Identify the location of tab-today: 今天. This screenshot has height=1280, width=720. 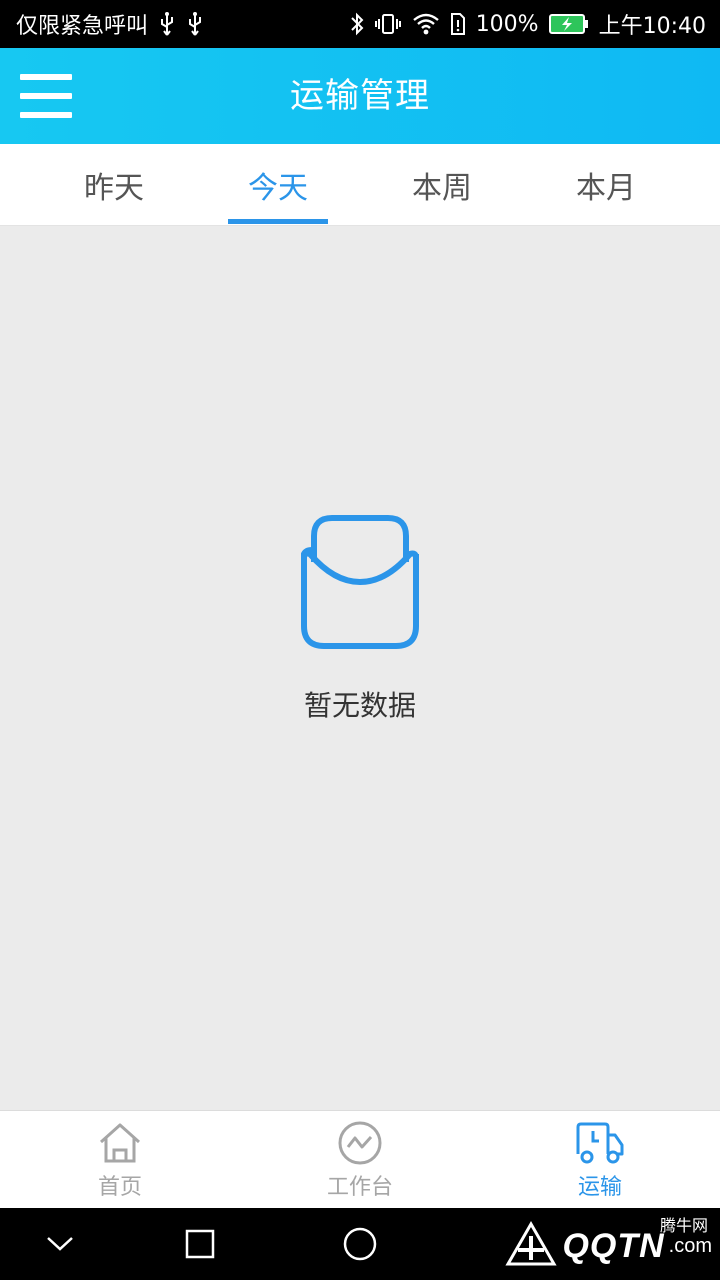
(278, 185).